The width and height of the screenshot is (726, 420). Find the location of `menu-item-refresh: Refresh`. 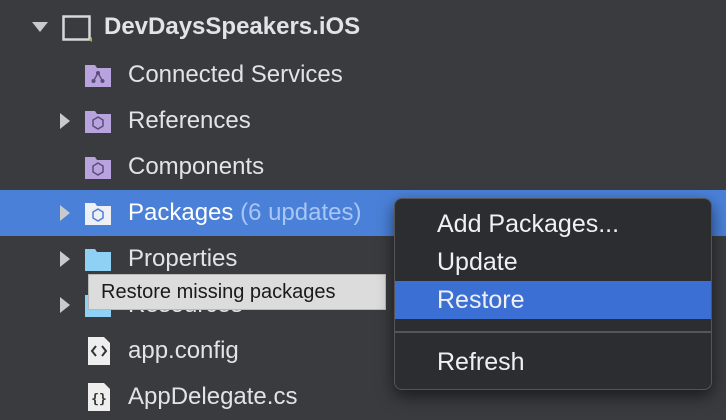

menu-item-refresh: Refresh is located at coordinates (553, 362).